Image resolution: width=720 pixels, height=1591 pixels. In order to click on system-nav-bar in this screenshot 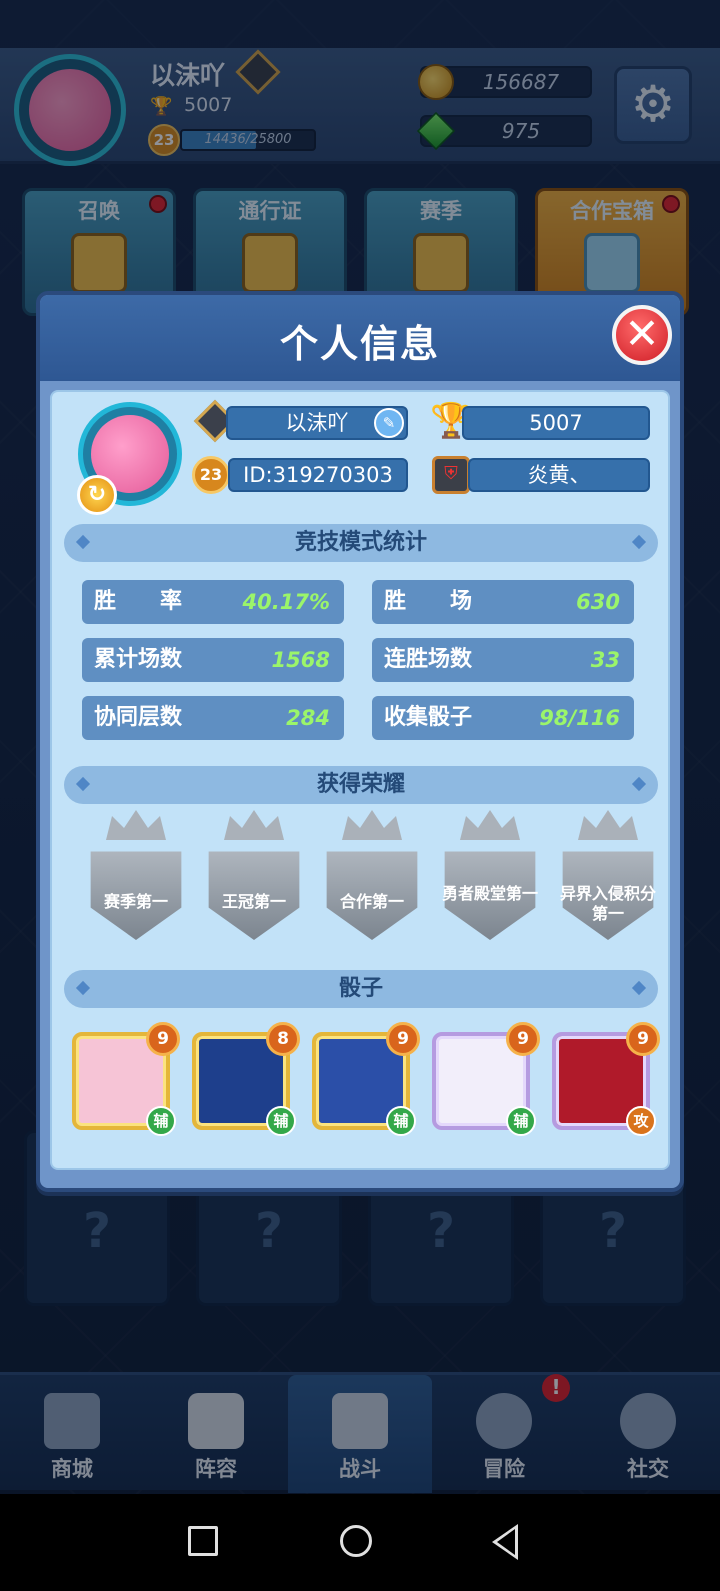, I will do `click(360, 1542)`.